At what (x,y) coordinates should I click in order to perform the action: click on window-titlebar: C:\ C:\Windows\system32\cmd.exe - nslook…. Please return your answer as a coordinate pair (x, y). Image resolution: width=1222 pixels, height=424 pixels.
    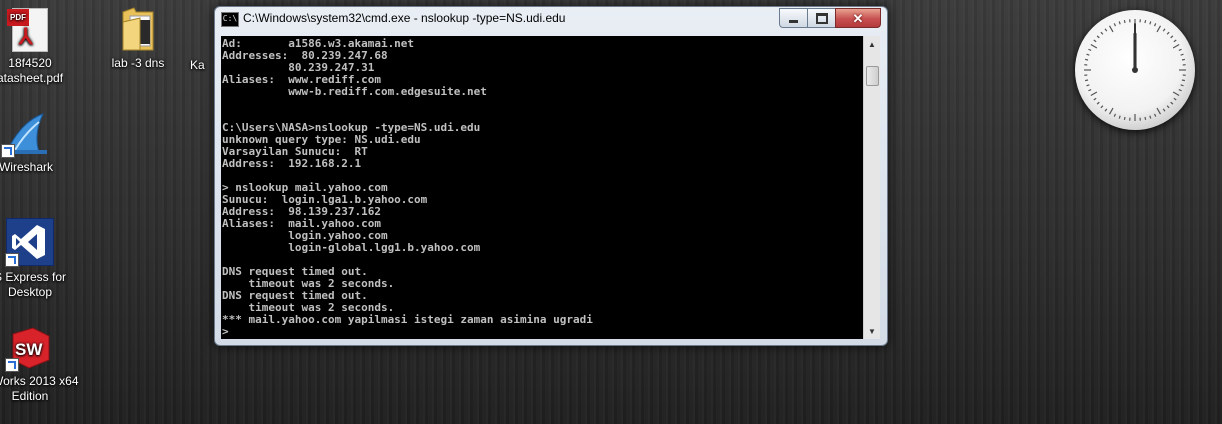
    Looking at the image, I should click on (551, 19).